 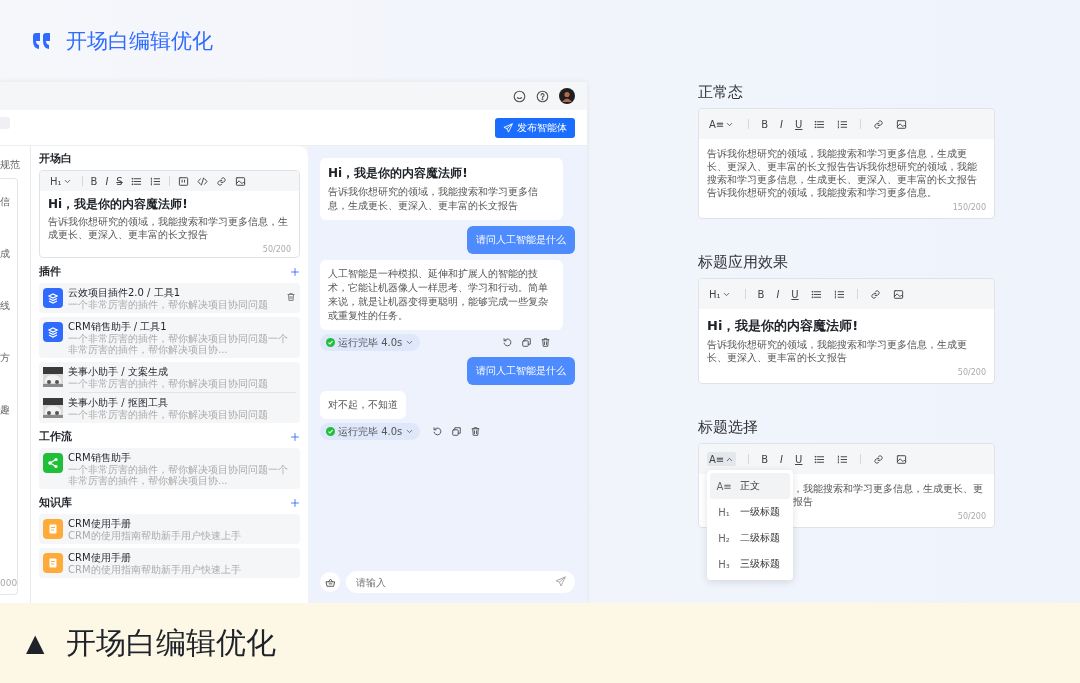 What do you see at coordinates (168, 228) in the screenshot?
I see `editor-text: 告诉我你想研究的领域，我能搜索和学习更多信息，生成更长、更深入、更丰富的长文报告` at bounding box center [168, 228].